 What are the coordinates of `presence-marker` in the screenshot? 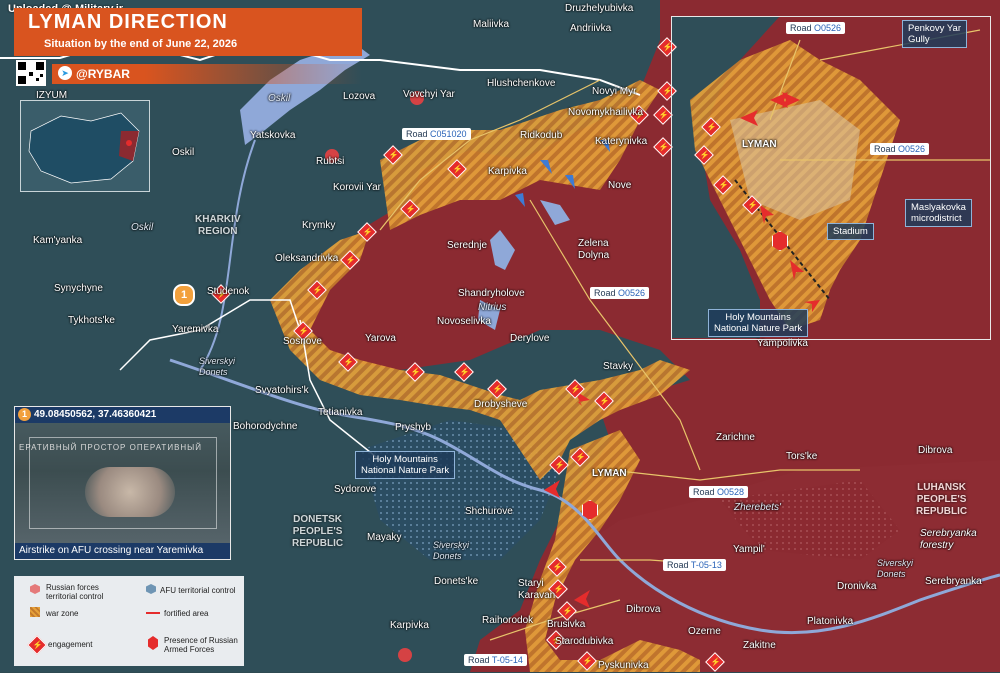 It's located at (780, 241).